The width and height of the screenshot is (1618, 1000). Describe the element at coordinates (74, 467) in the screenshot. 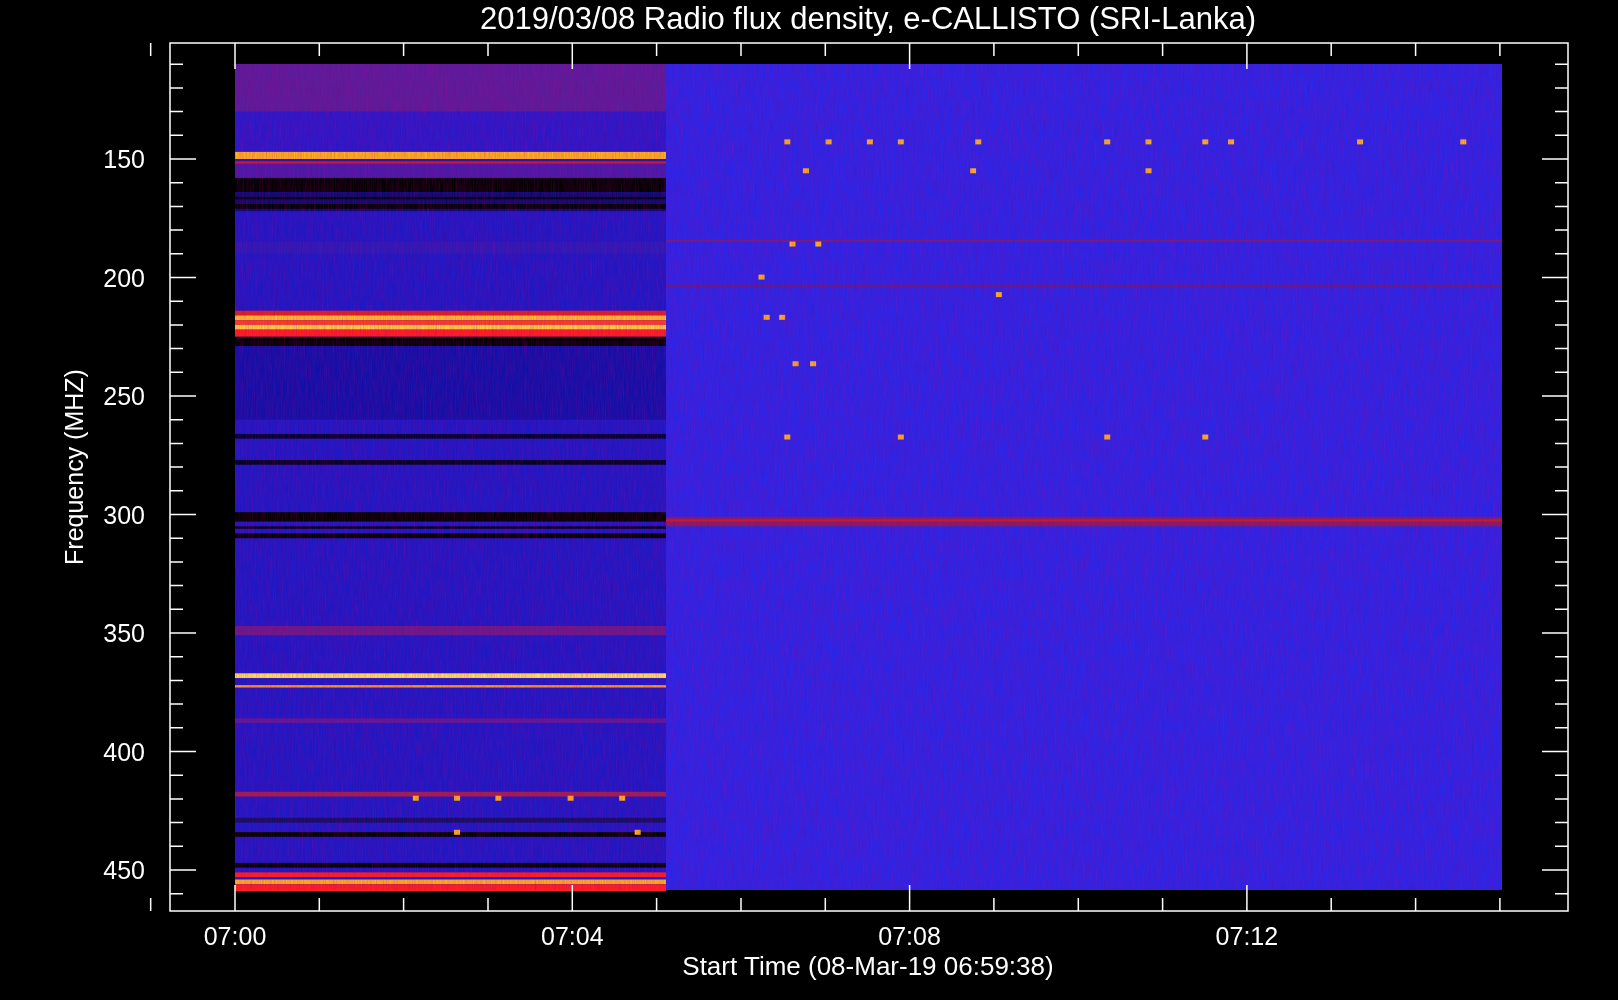

I see `axis-label: Frequency (MHZ)` at that location.